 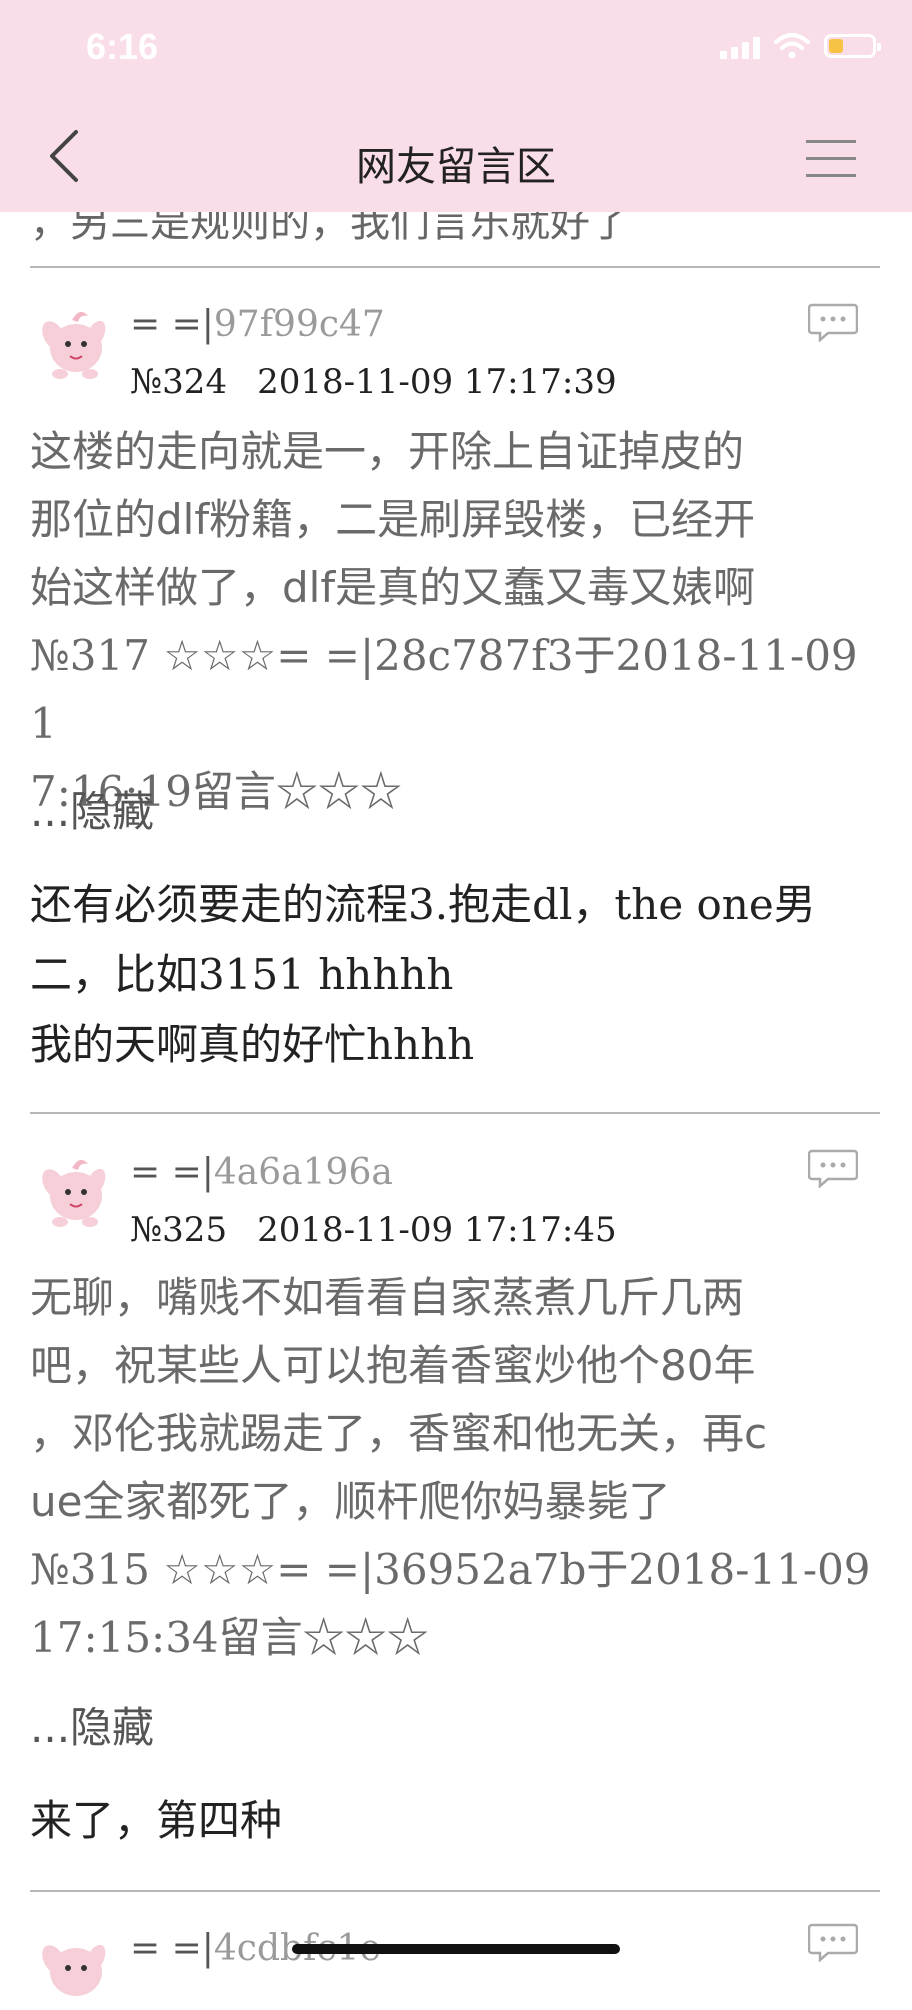 I want to click on wifi-icon, so click(x=792, y=46).